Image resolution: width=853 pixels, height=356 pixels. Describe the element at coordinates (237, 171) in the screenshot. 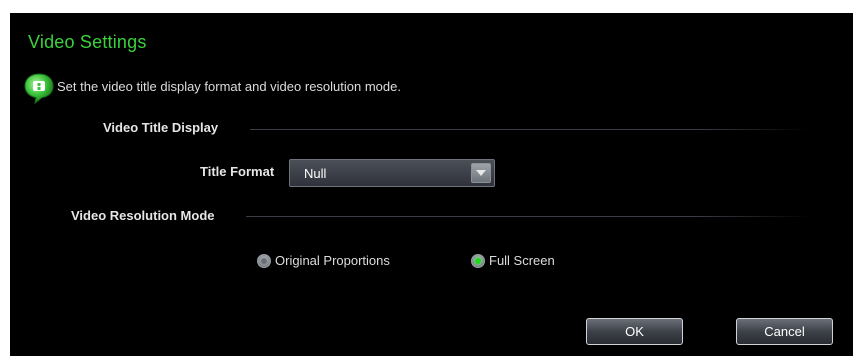

I see `title-format-label: Title Format` at that location.